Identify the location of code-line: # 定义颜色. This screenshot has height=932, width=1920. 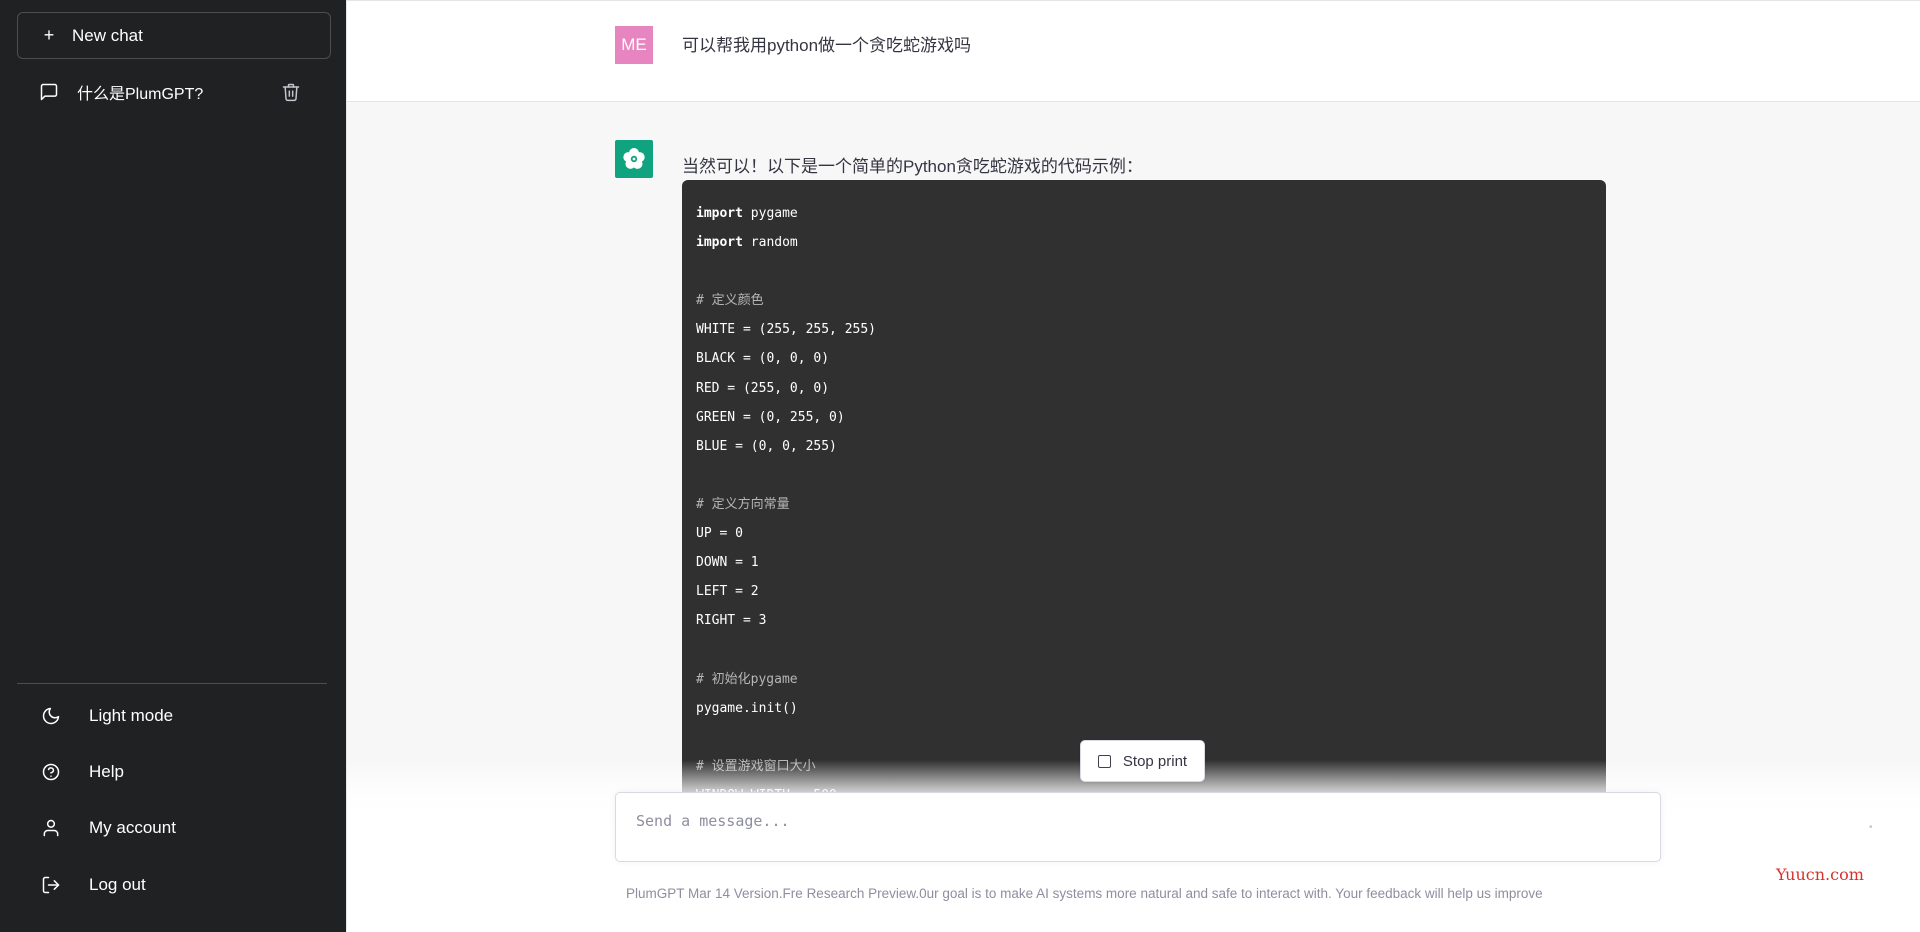
(730, 301).